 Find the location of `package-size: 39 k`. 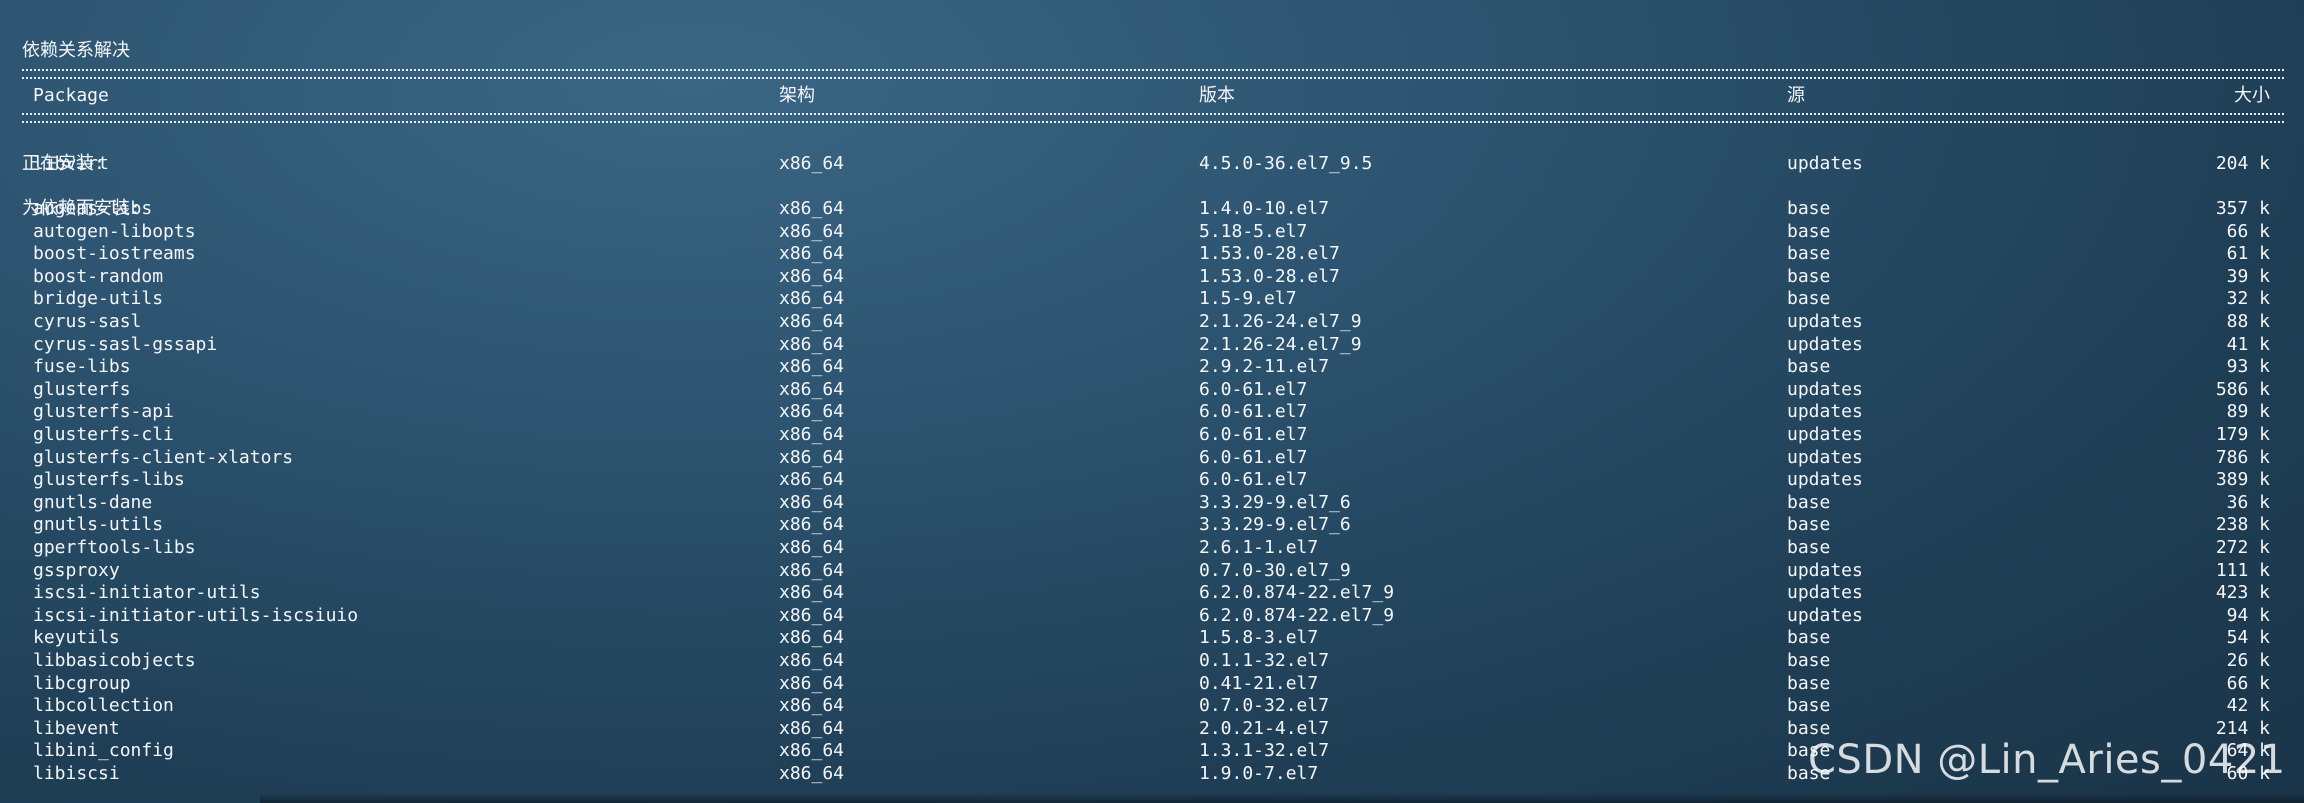

package-size: 39 k is located at coordinates (2248, 276).